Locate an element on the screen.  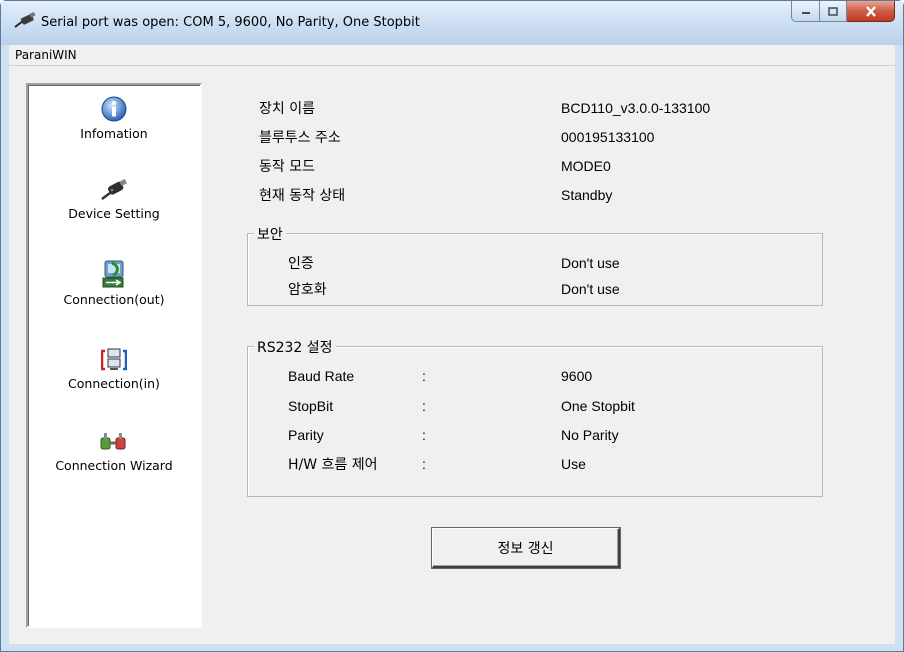
close-icon is located at coordinates (870, 11).